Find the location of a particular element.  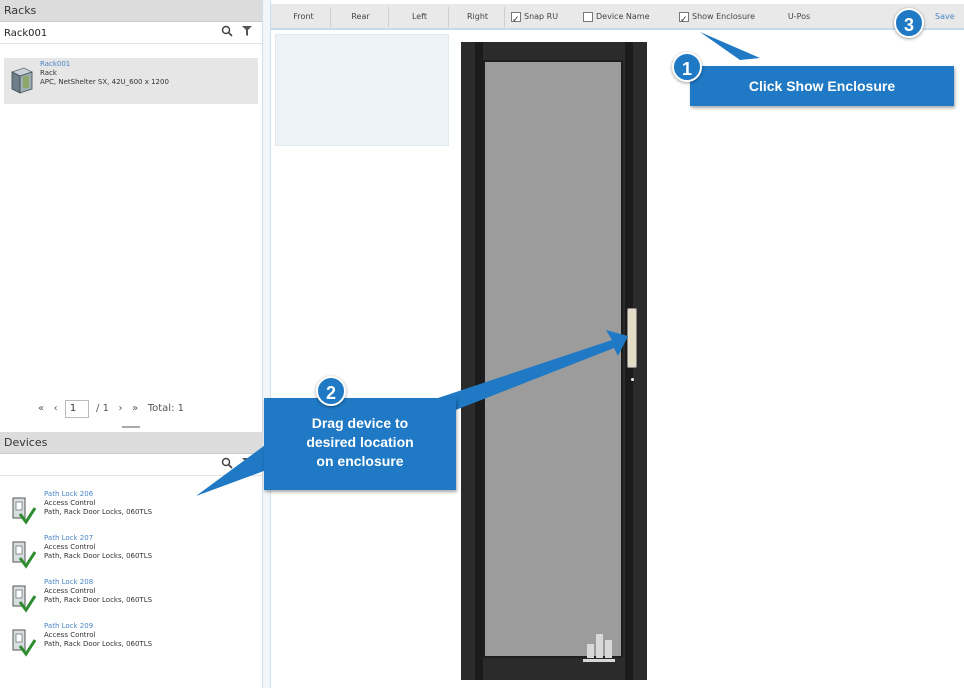

callout-step-3-badge: 3 is located at coordinates (909, 23).